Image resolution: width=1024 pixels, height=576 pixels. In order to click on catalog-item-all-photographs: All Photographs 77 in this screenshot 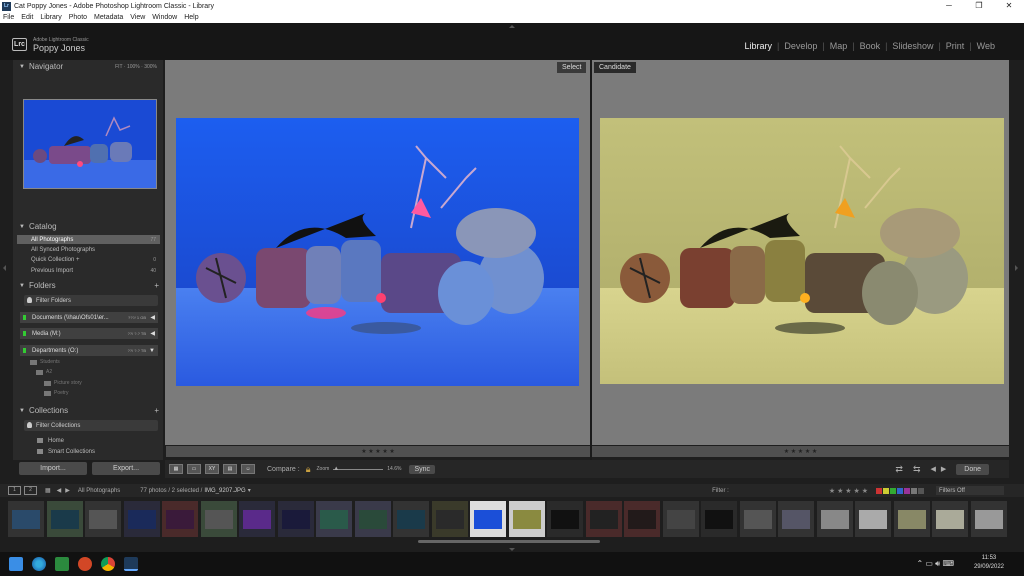, I will do `click(88, 239)`.